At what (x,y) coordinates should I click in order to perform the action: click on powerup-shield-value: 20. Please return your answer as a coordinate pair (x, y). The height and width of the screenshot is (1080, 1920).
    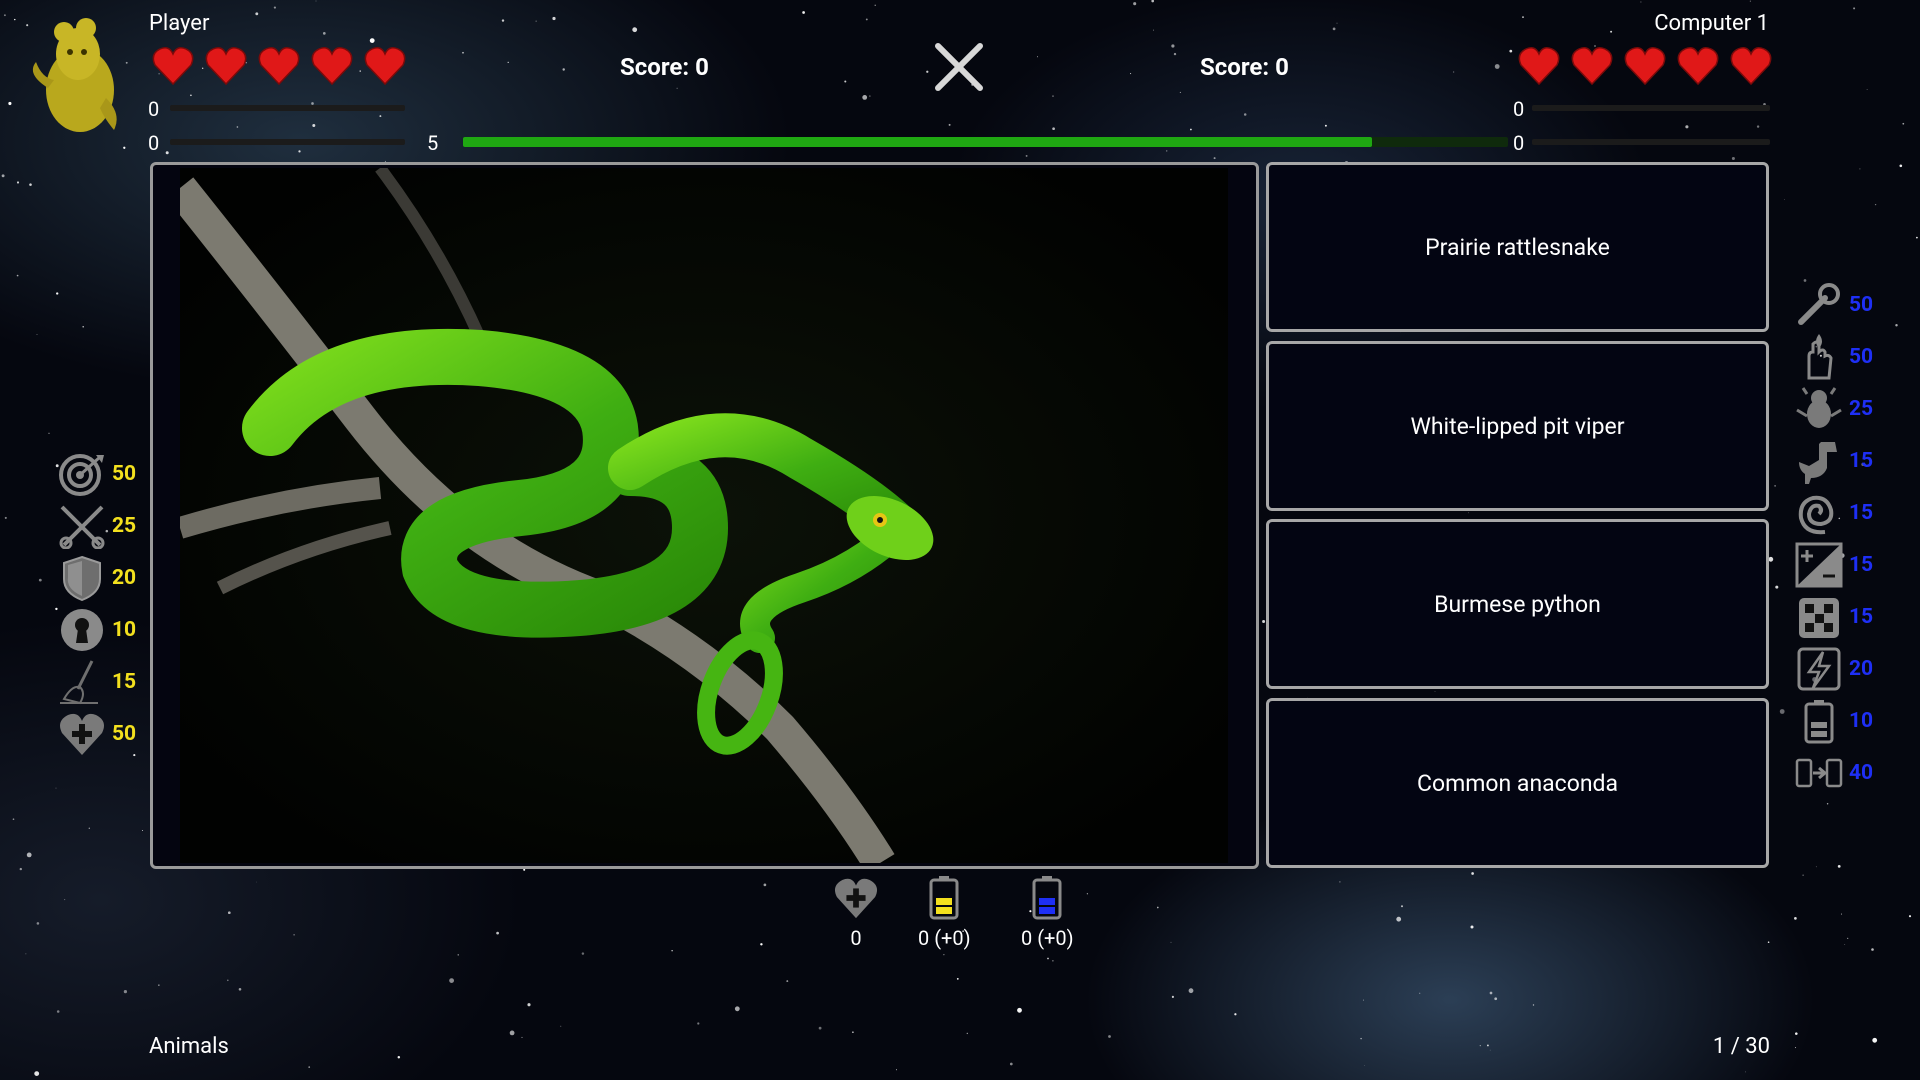
    Looking at the image, I should click on (124, 578).